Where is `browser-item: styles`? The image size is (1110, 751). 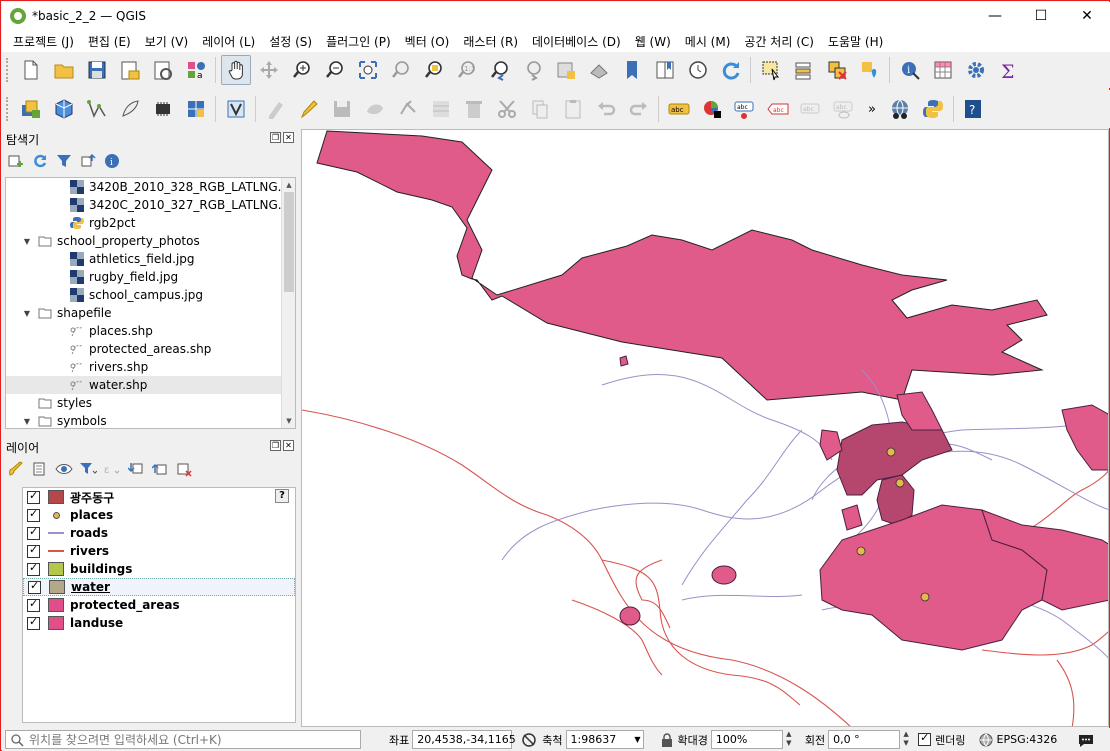
browser-item: styles is located at coordinates (150, 403).